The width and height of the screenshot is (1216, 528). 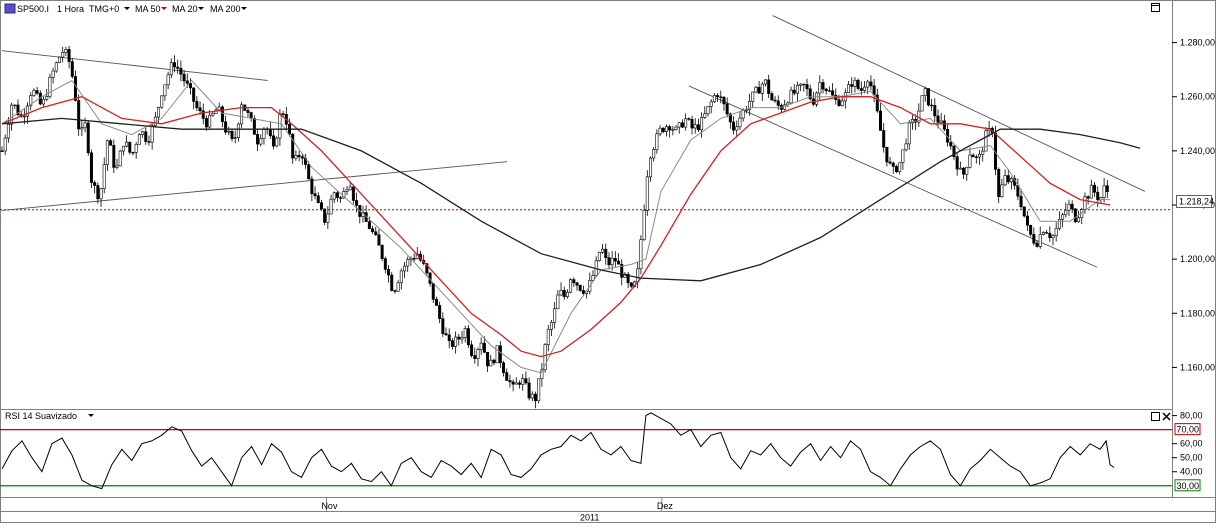 I want to click on ma200-label: MA 200, so click(x=225, y=9).